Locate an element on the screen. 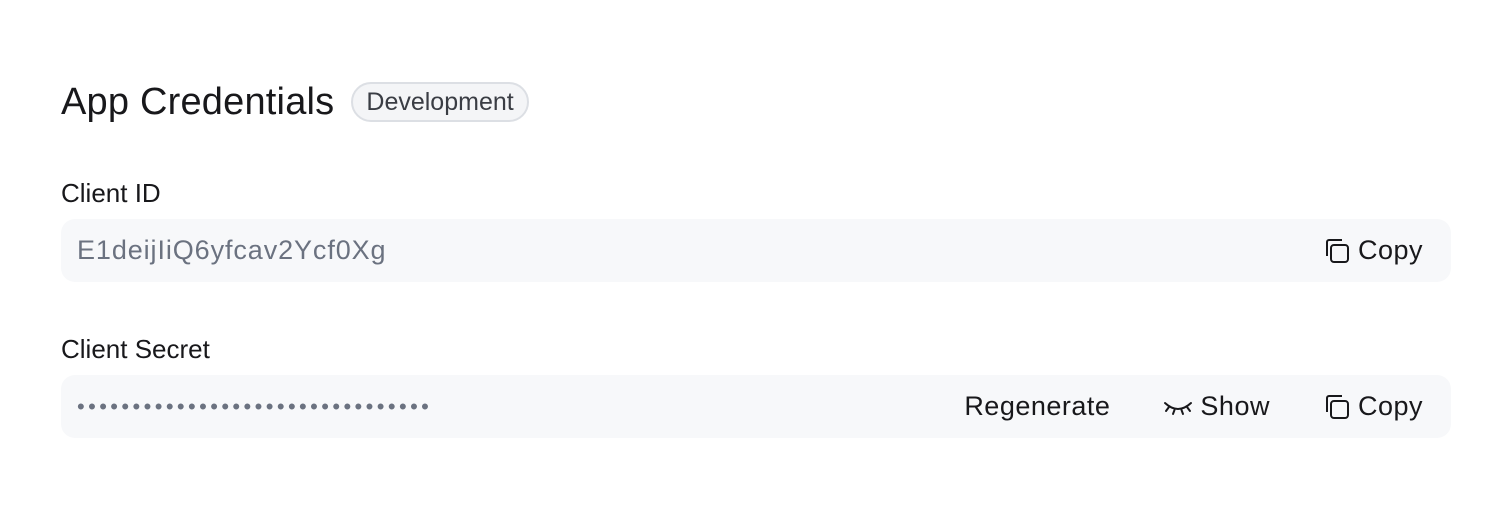 The image size is (1498, 510). client-id-label: Client ID is located at coordinates (111, 193).